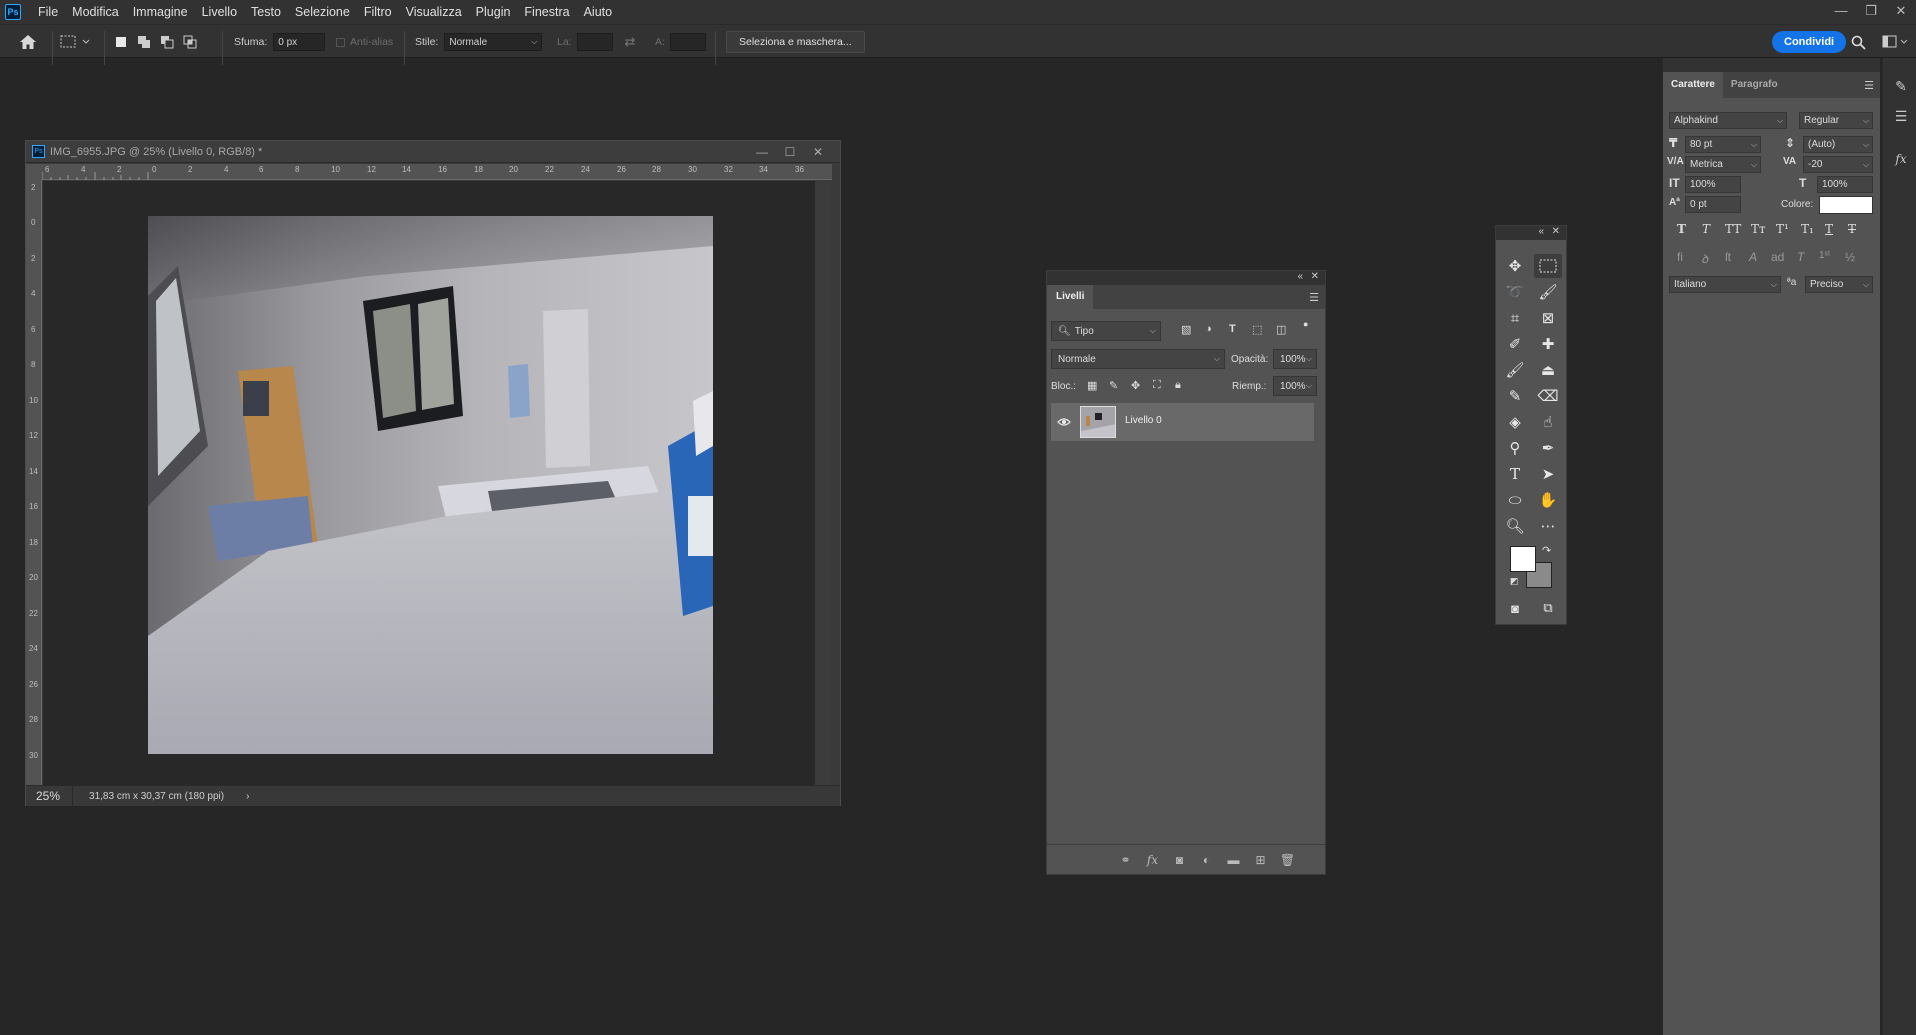 The height and width of the screenshot is (1035, 1916). What do you see at coordinates (1713, 184) in the screenshot?
I see `vertical-scale-input: 100%` at bounding box center [1713, 184].